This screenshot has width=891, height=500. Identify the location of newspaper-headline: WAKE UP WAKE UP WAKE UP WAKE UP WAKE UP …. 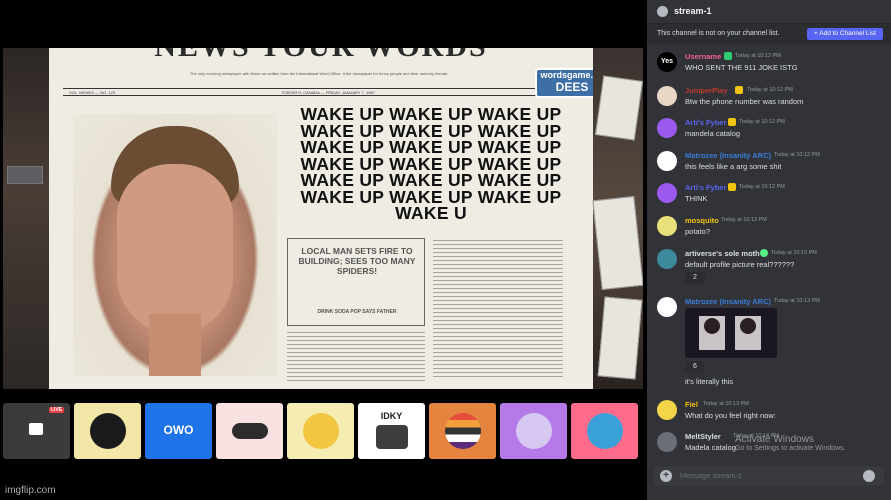
(431, 164).